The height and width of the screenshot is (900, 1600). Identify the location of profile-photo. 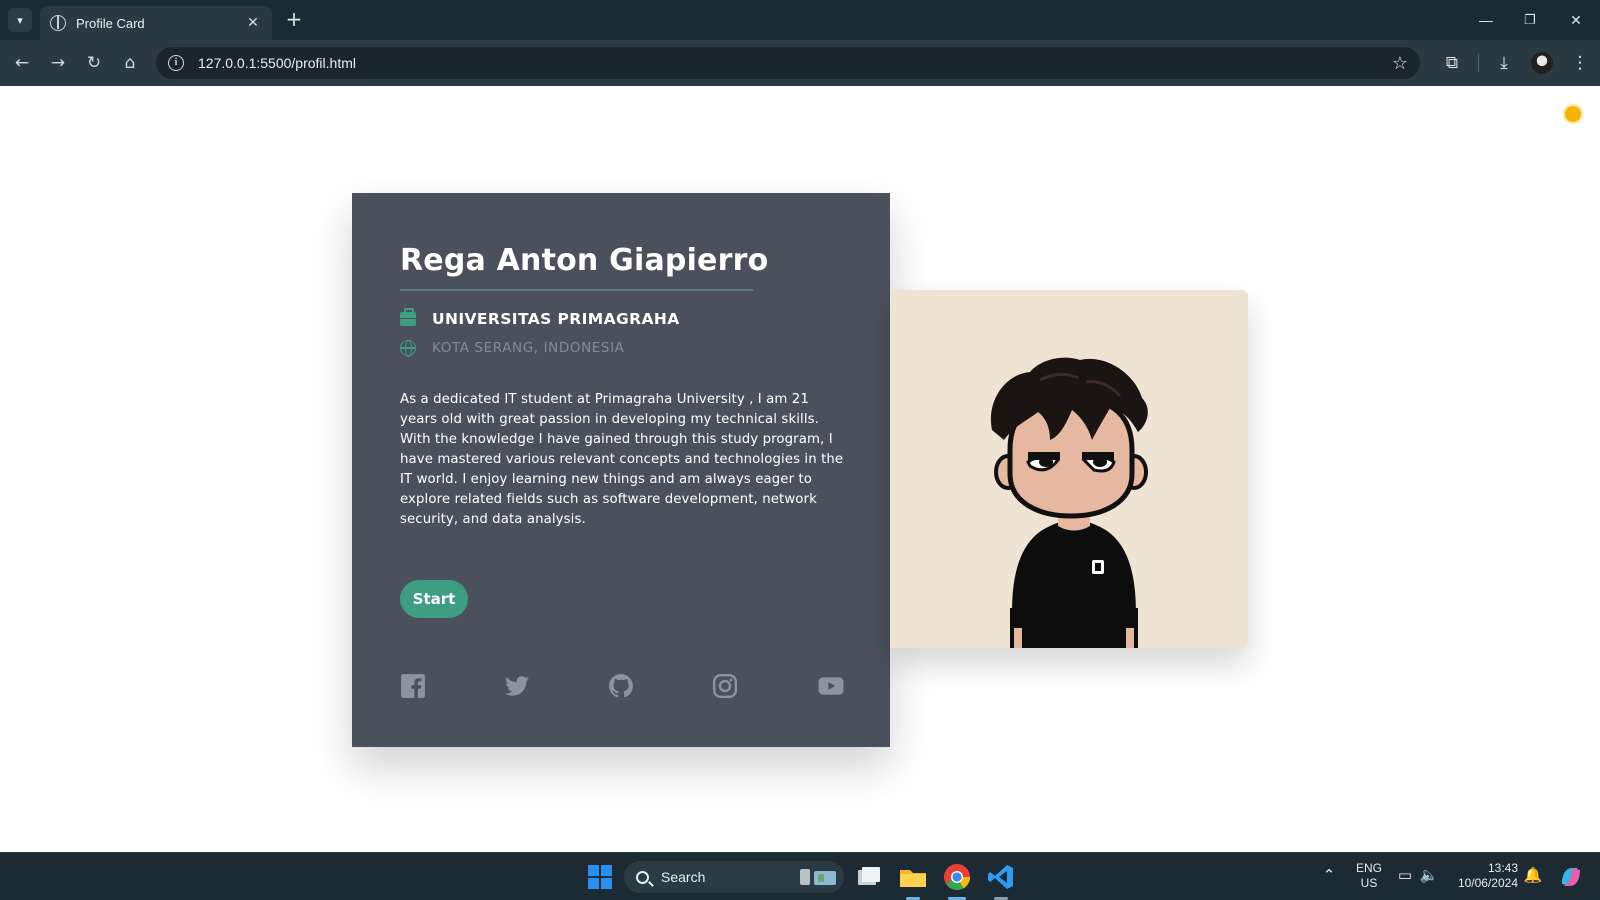
(1069, 469).